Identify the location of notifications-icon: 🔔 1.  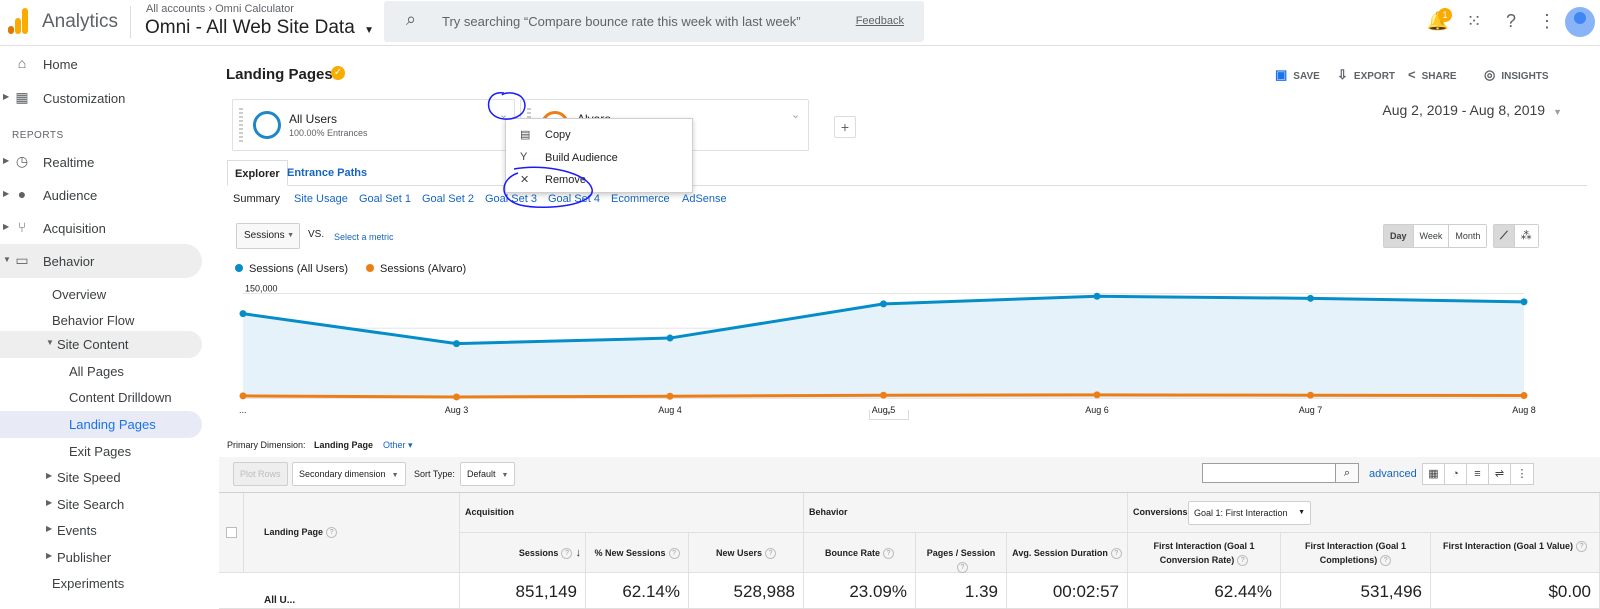
(1439, 20).